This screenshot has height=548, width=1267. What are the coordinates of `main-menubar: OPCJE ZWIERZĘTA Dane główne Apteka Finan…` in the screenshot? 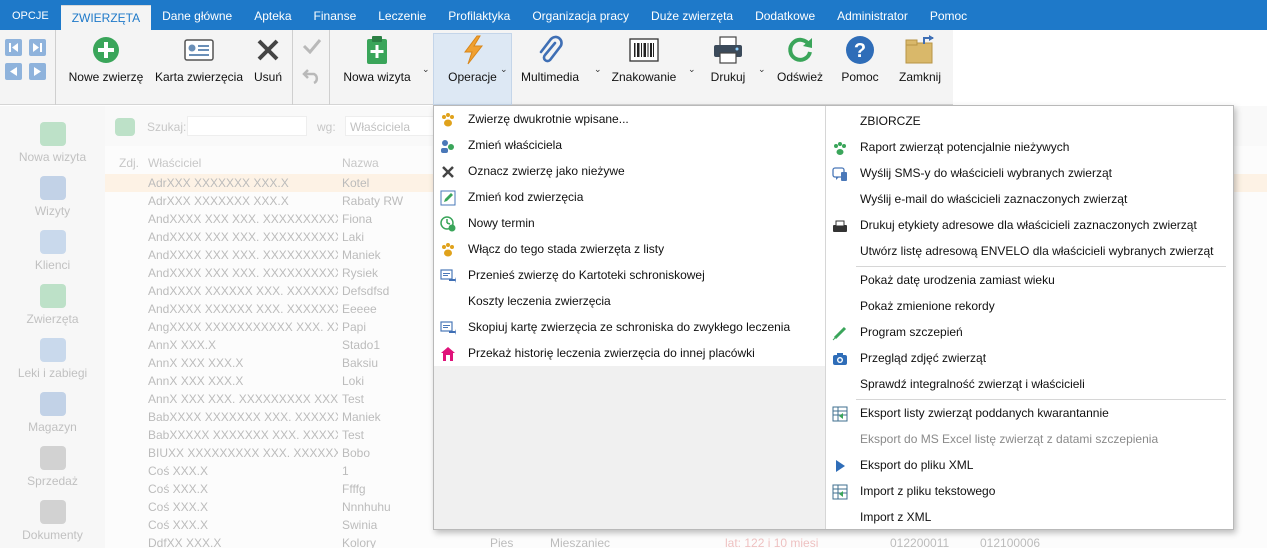 It's located at (633, 15).